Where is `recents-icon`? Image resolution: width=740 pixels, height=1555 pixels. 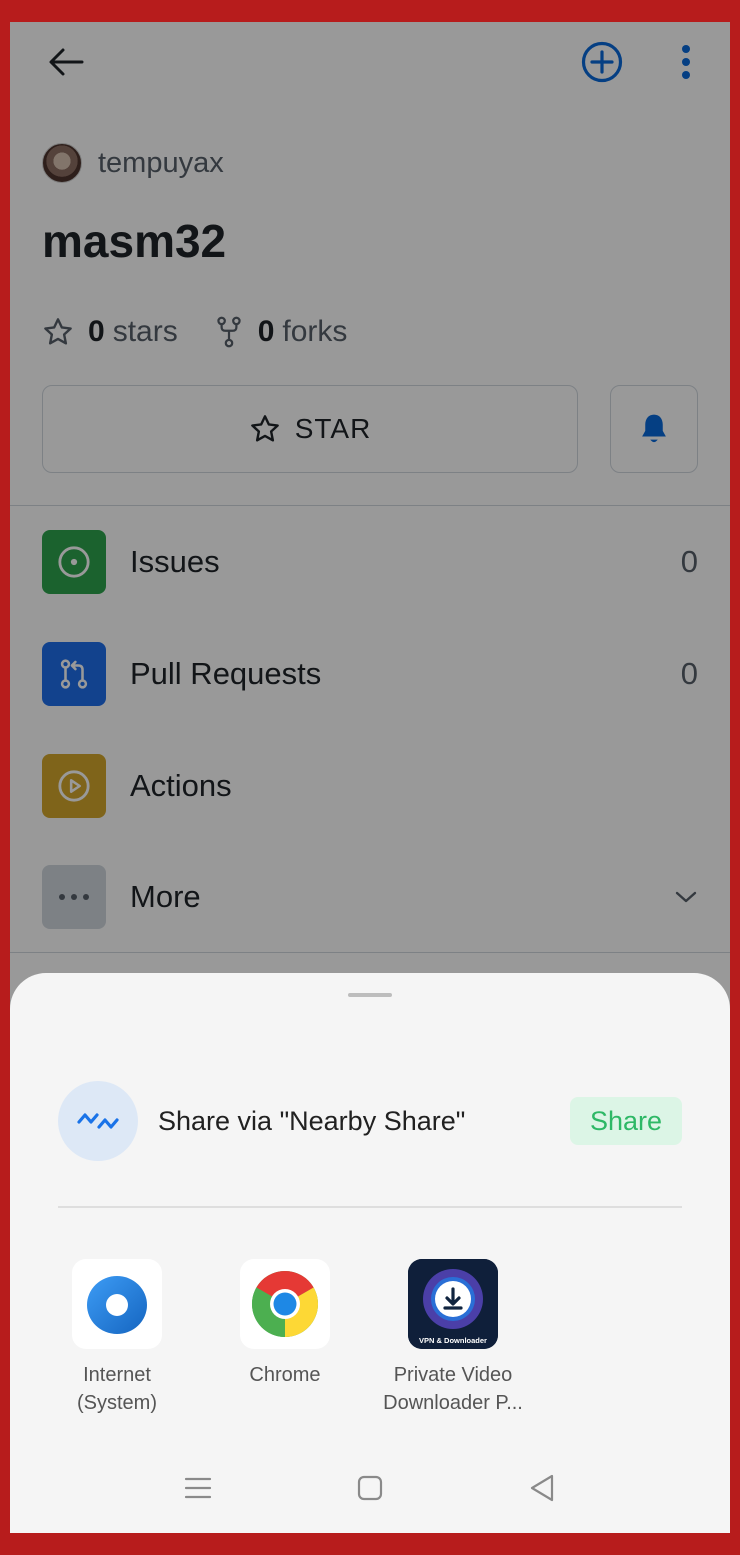 recents-icon is located at coordinates (198, 1488).